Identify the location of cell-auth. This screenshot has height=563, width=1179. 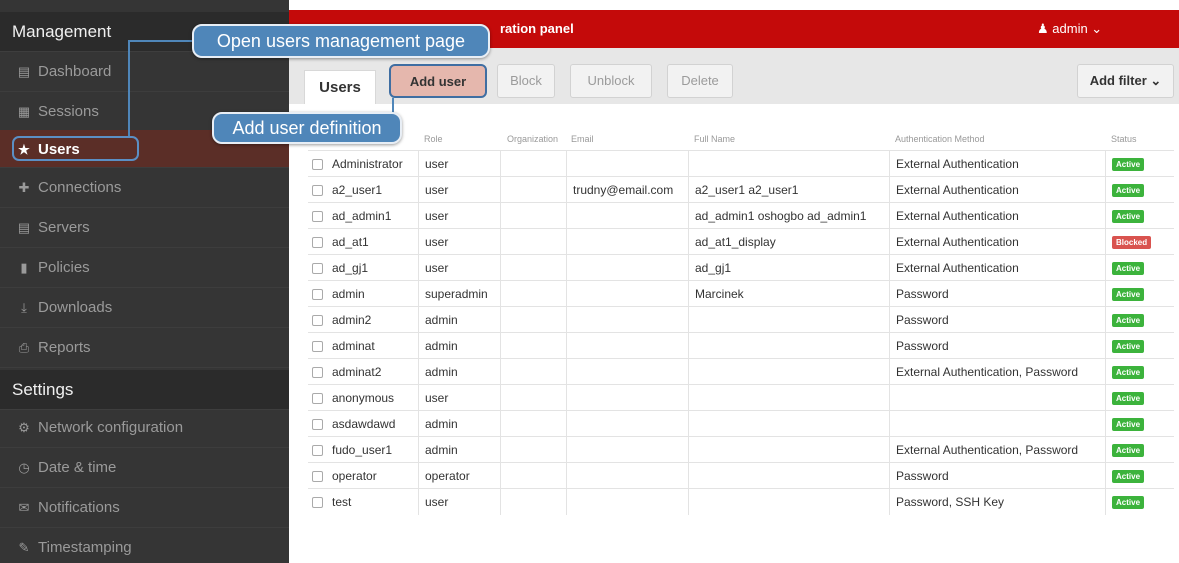
(997, 424).